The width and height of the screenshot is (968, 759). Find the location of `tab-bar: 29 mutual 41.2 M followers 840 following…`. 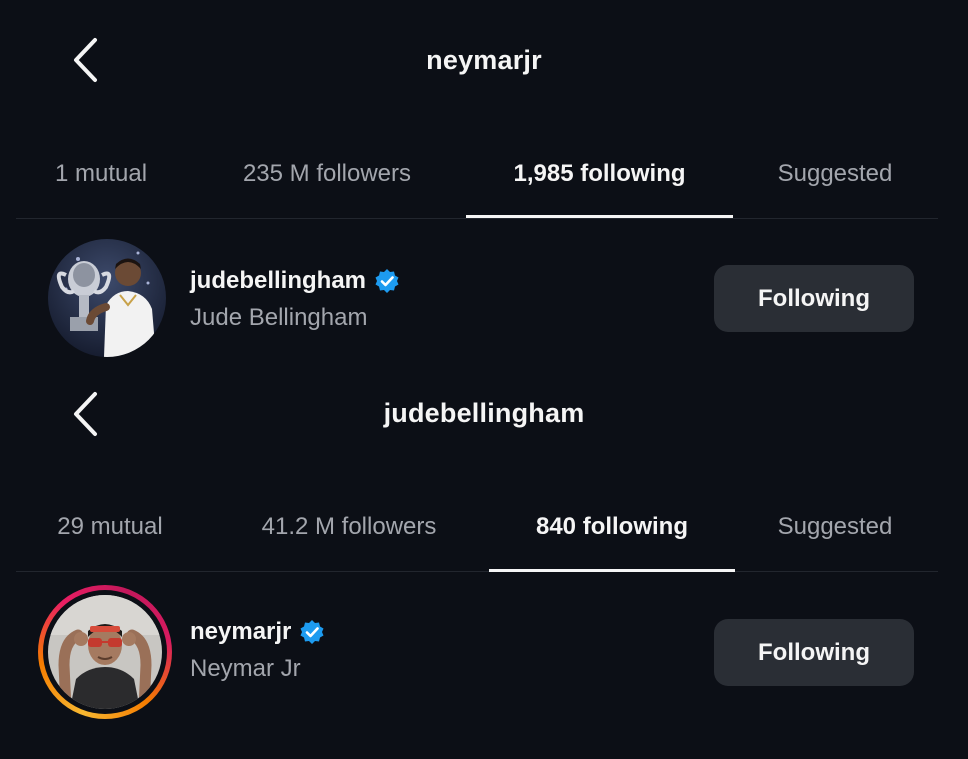

tab-bar: 29 mutual 41.2 M followers 840 following… is located at coordinates (484, 528).